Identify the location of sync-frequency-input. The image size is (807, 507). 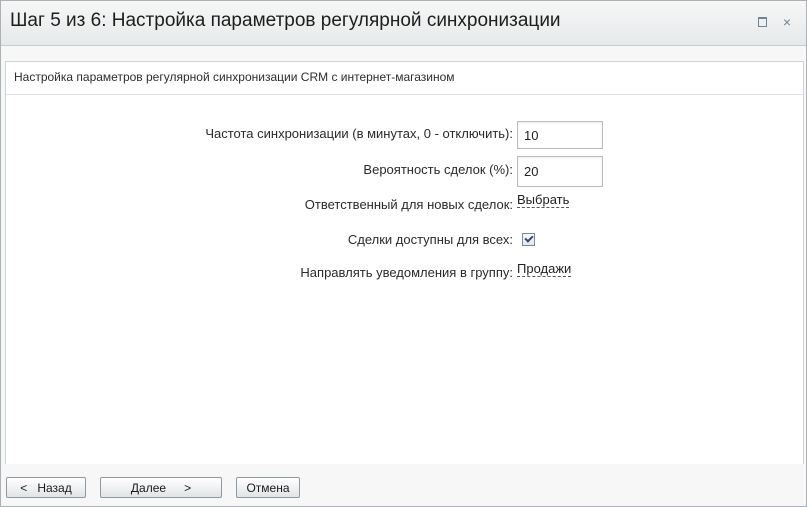
(560, 135).